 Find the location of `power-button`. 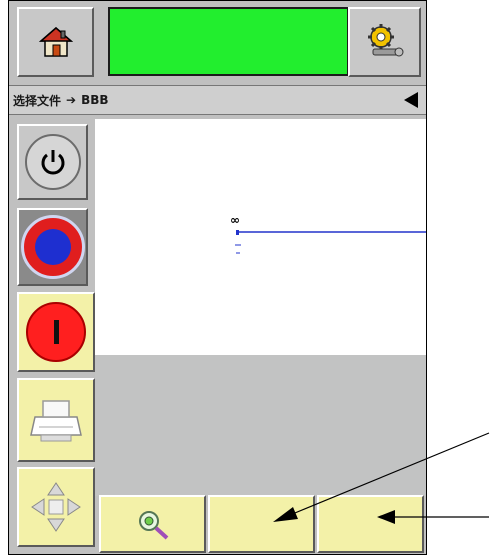

power-button is located at coordinates (52, 162).